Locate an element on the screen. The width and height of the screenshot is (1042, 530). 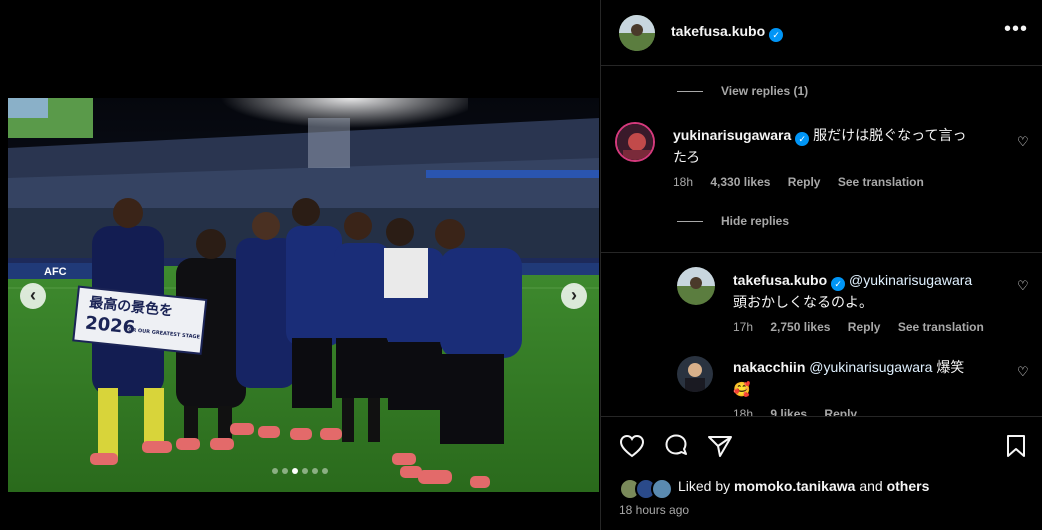
ad-board-text: AFC is located at coordinates (55, 272).